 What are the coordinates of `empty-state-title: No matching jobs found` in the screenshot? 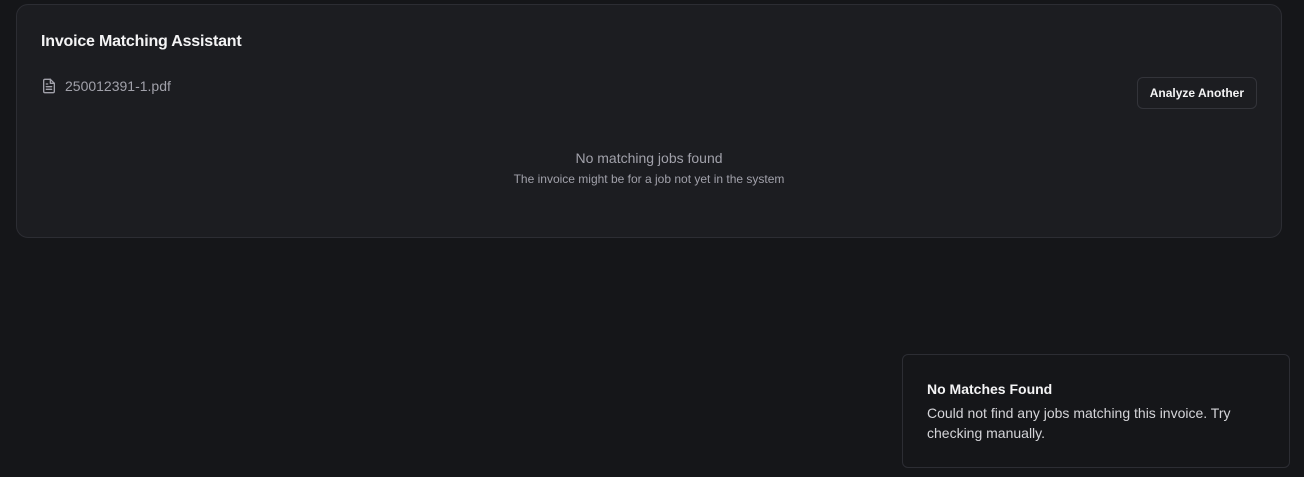 It's located at (649, 158).